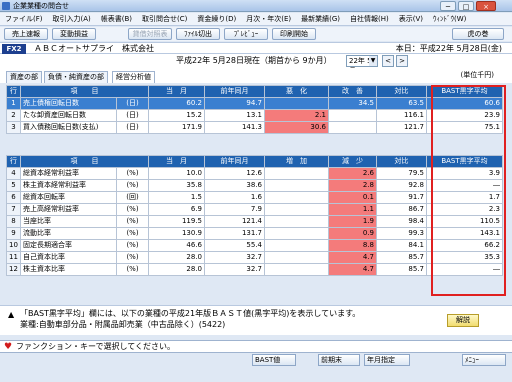  What do you see at coordinates (401, 173) in the screenshot?
I see `row-ratio: 79.5` at bounding box center [401, 173].